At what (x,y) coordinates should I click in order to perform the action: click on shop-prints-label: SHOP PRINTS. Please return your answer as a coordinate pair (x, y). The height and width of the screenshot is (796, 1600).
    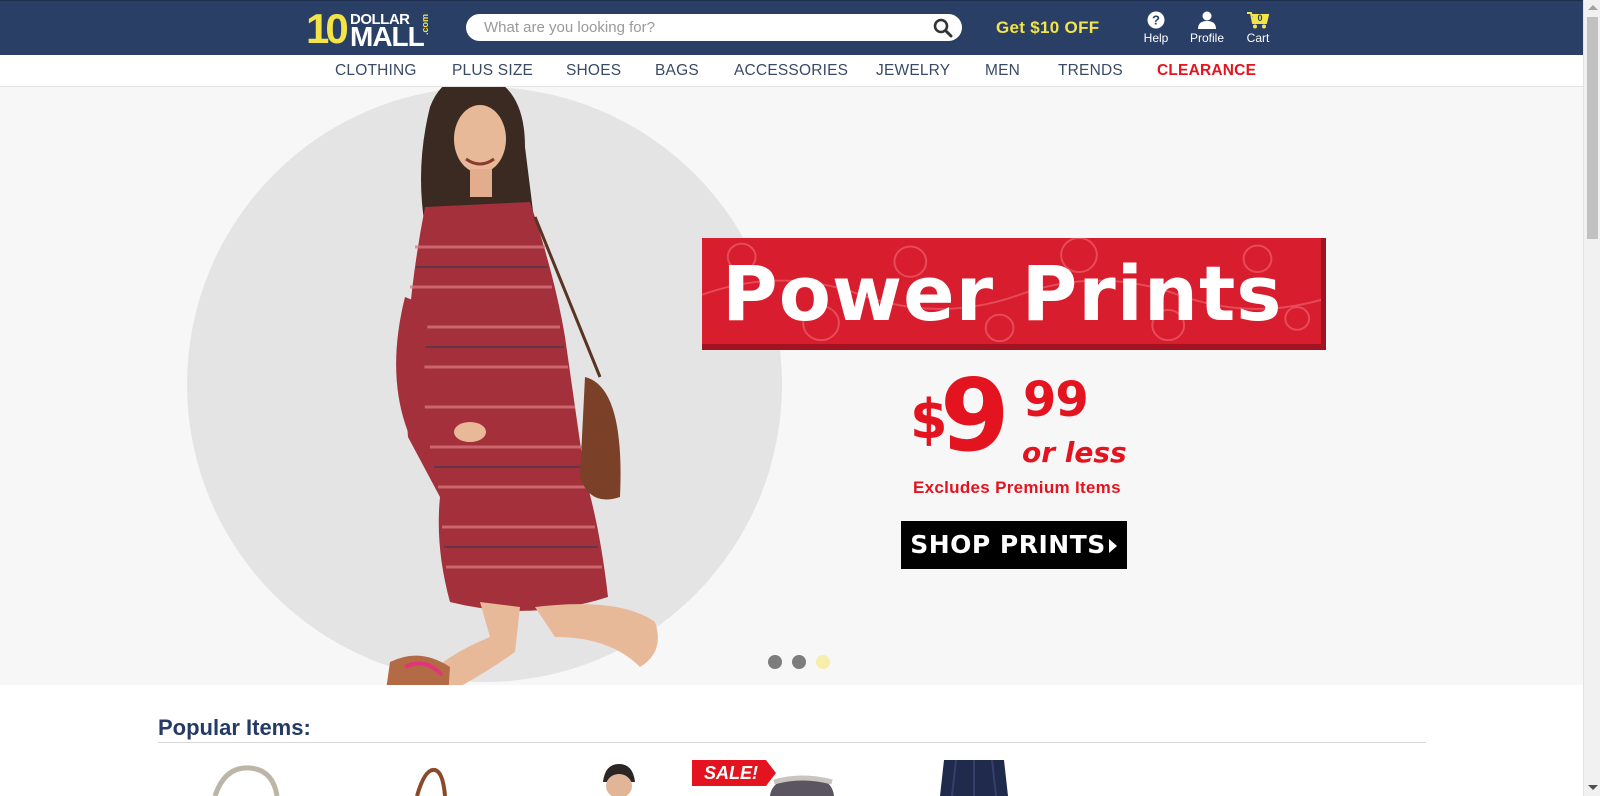
    Looking at the image, I should click on (1008, 544).